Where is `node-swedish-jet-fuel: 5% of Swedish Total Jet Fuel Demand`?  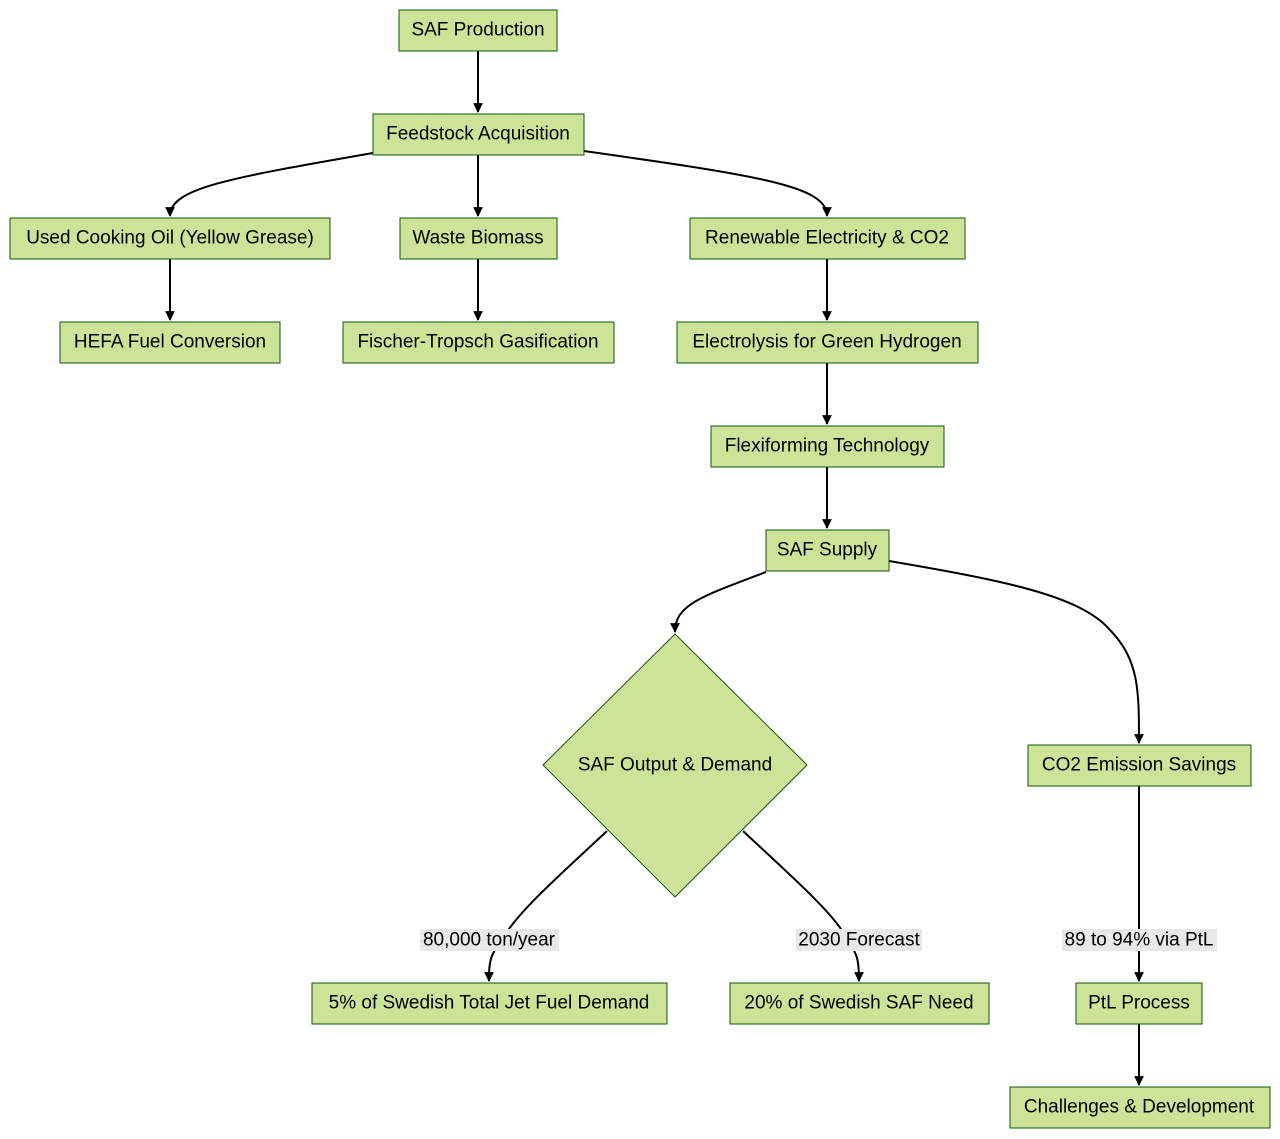 node-swedish-jet-fuel: 5% of Swedish Total Jet Fuel Demand is located at coordinates (489, 1003).